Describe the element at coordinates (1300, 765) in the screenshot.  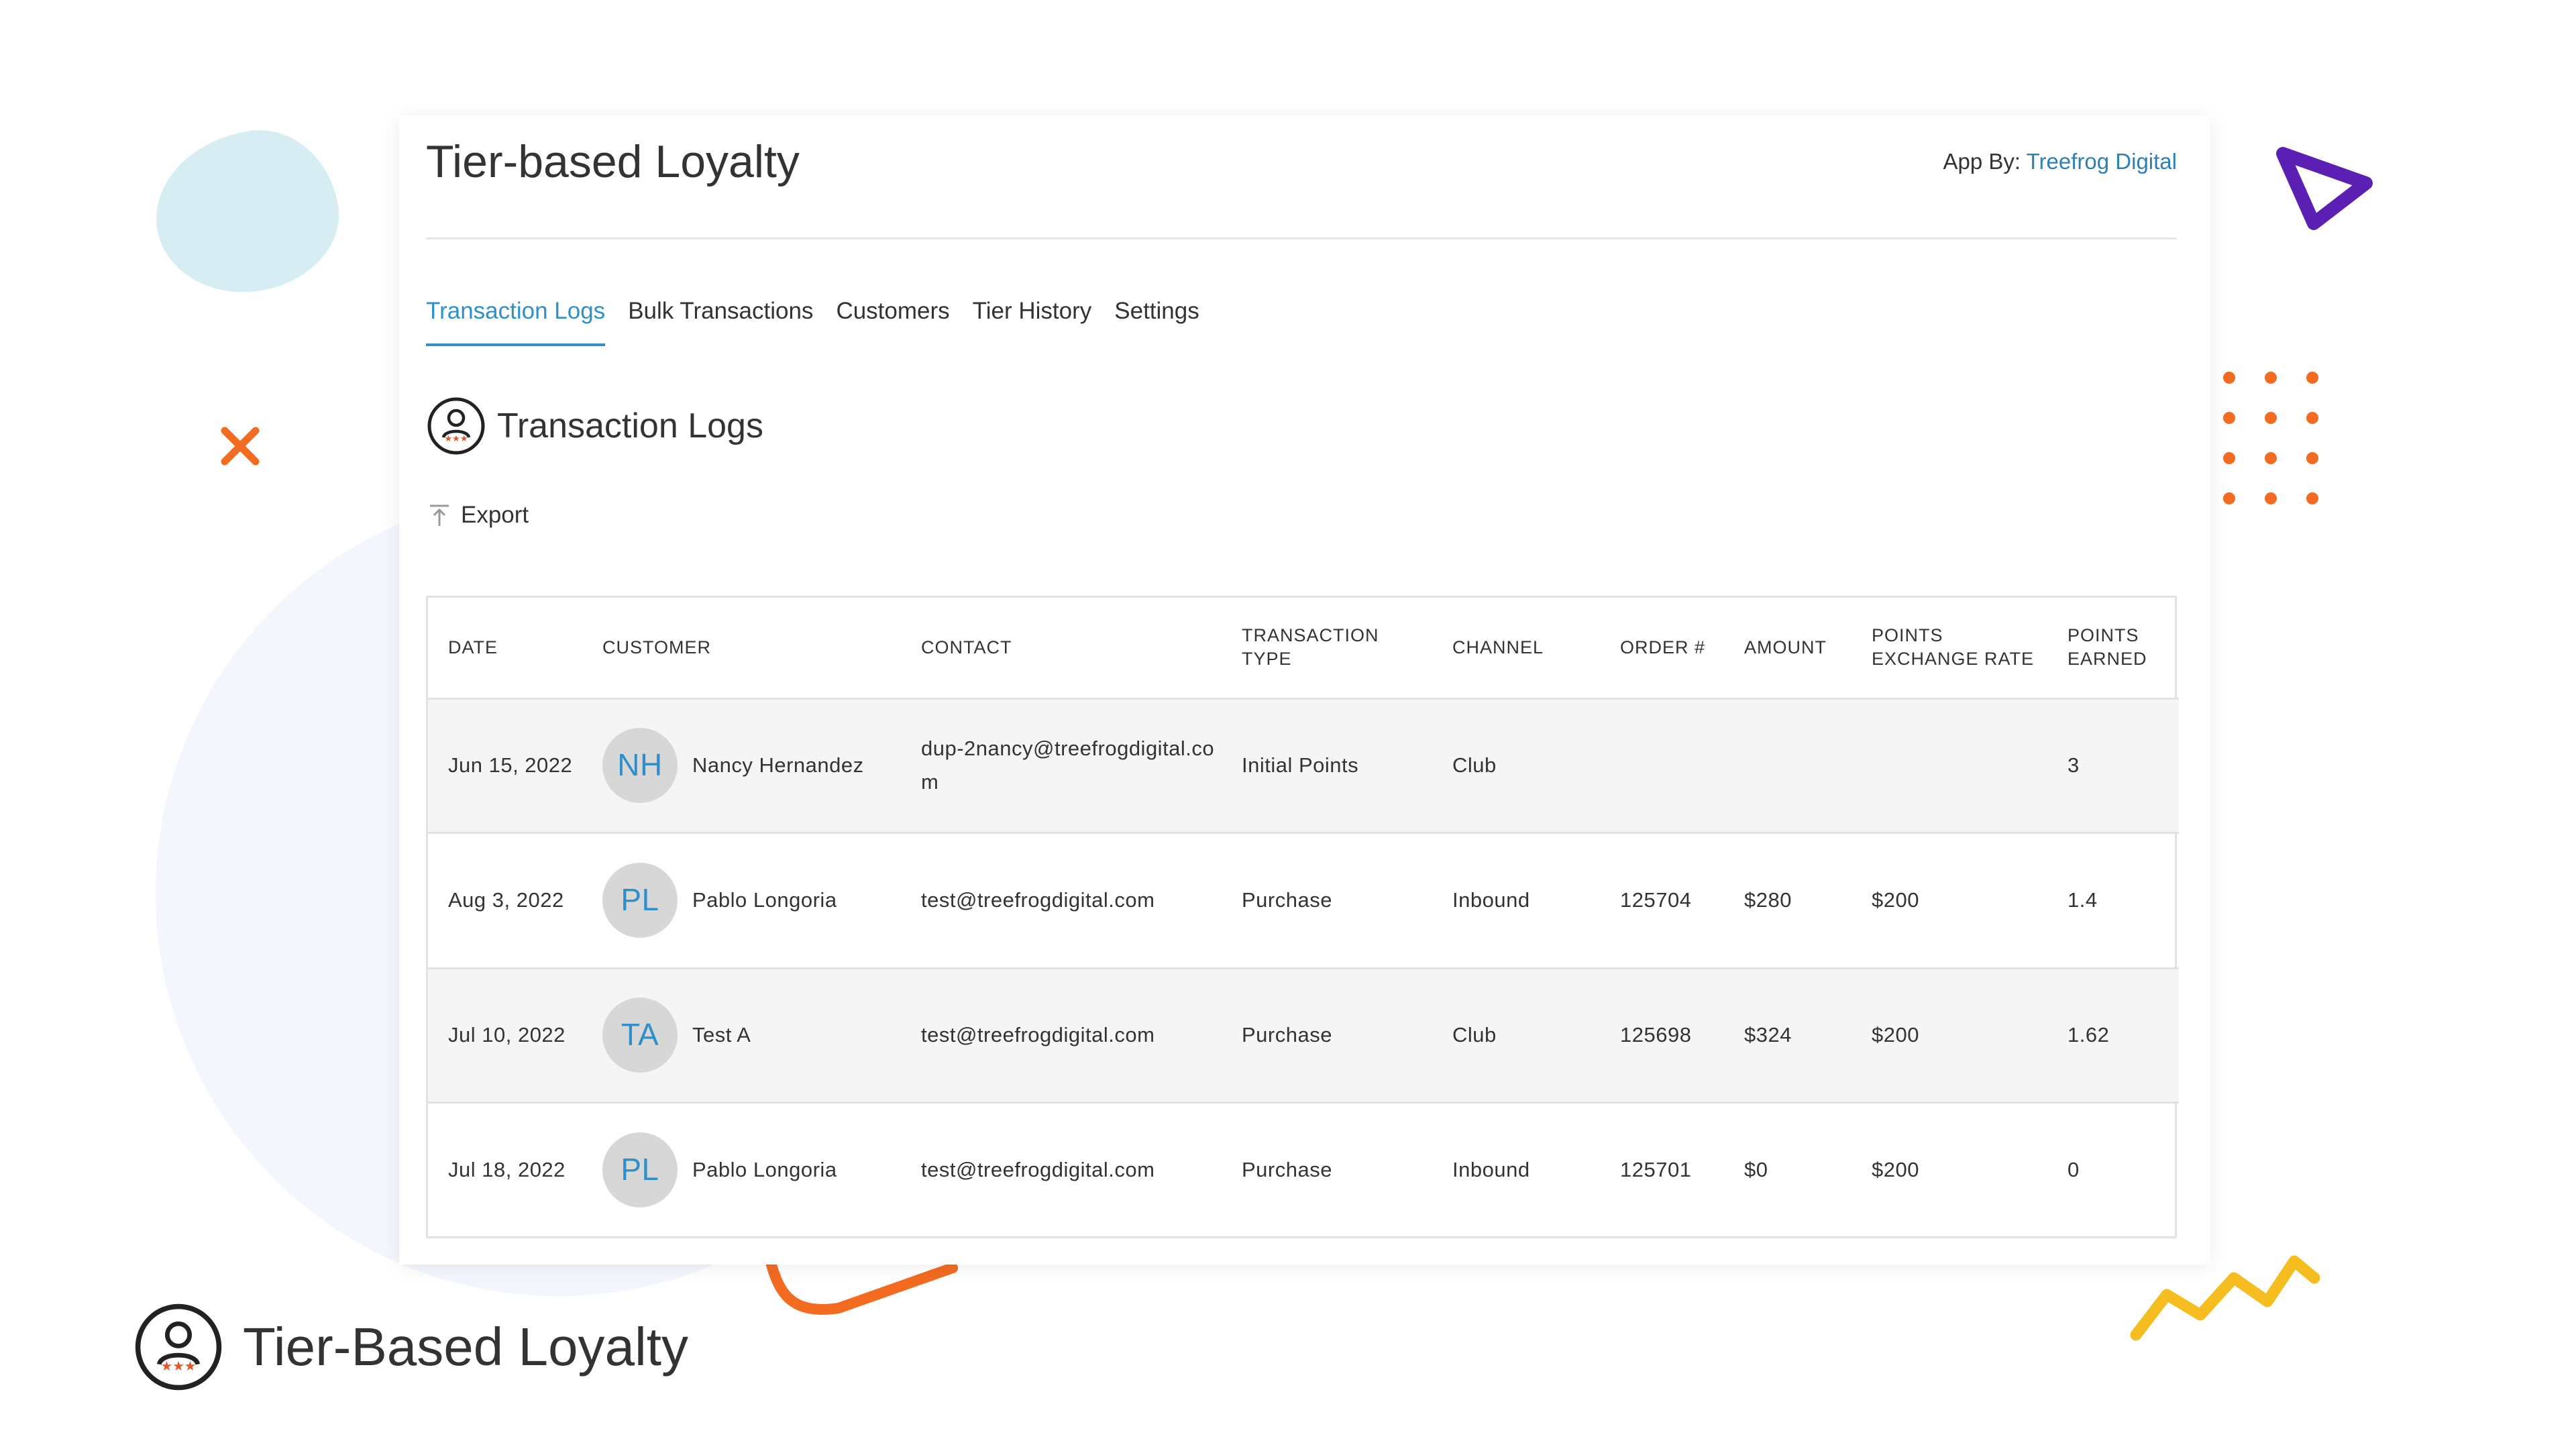
I see `cell-transaction-type: Initial Points` at that location.